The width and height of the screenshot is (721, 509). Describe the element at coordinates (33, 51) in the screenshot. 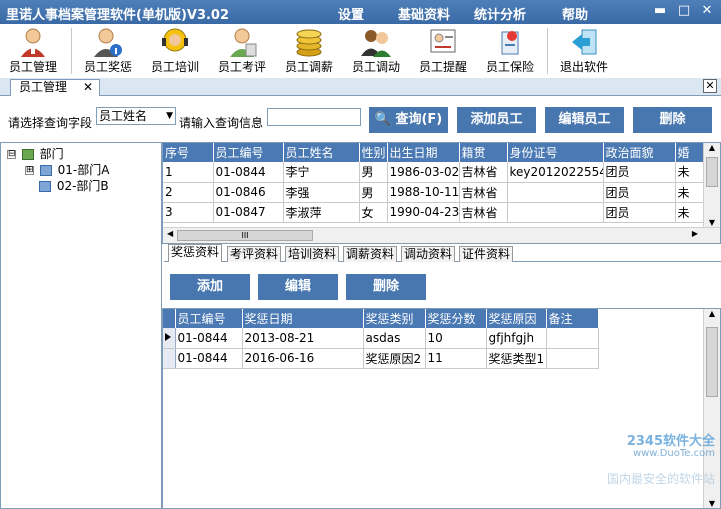

I see `toolbar-employee-management: 员工管理` at that location.